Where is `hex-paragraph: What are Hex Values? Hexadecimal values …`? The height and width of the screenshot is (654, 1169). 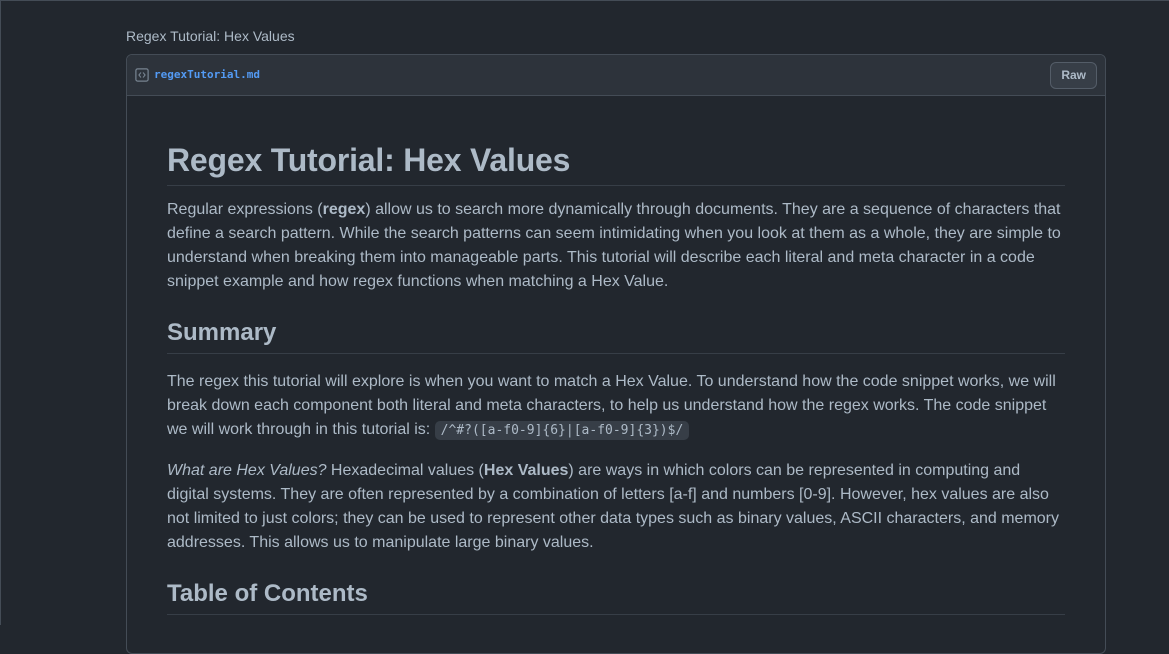 hex-paragraph: What are Hex Values? Hexadecimal values … is located at coordinates (616, 507).